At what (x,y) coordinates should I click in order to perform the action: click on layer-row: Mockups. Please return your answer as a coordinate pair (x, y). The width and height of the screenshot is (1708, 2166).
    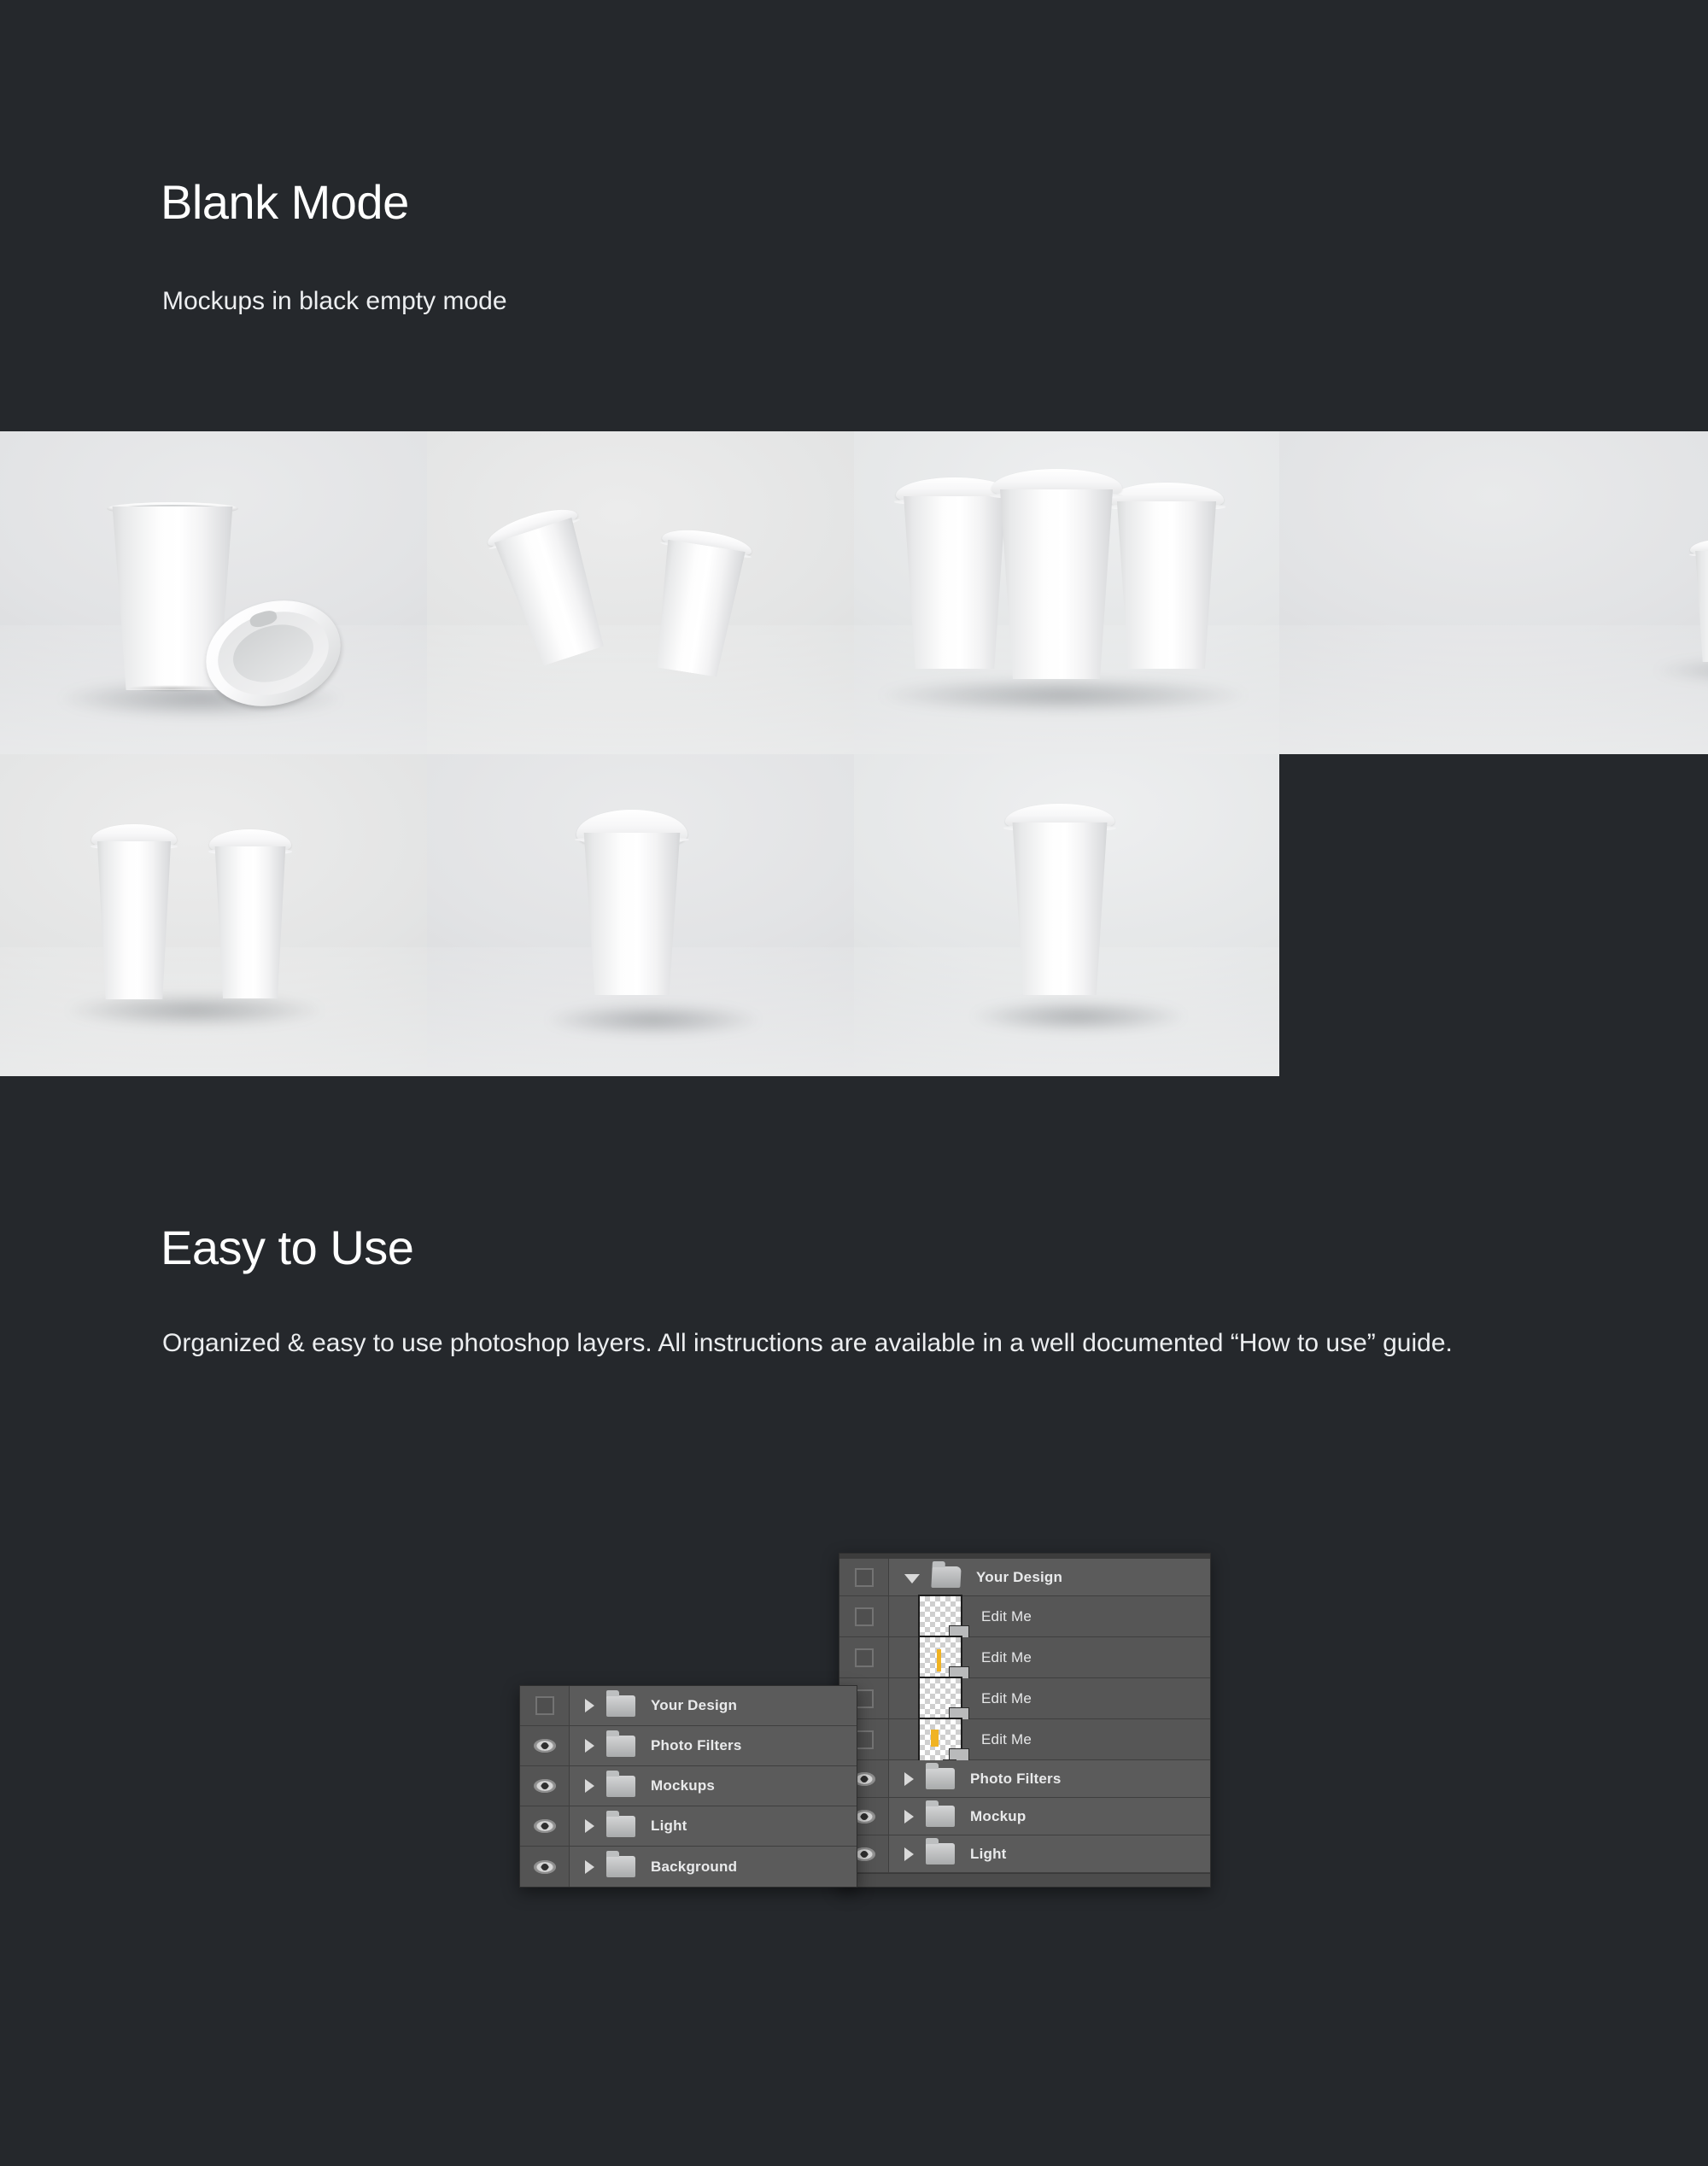
    Looking at the image, I should click on (688, 1786).